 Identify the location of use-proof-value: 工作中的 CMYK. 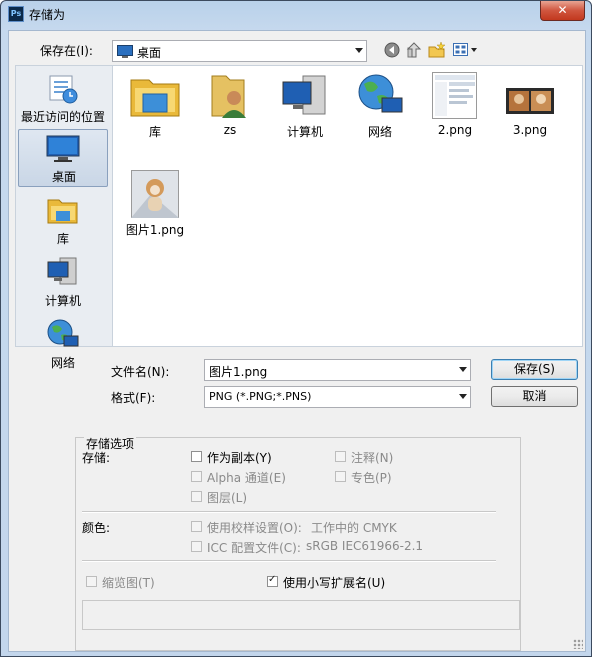
(354, 528).